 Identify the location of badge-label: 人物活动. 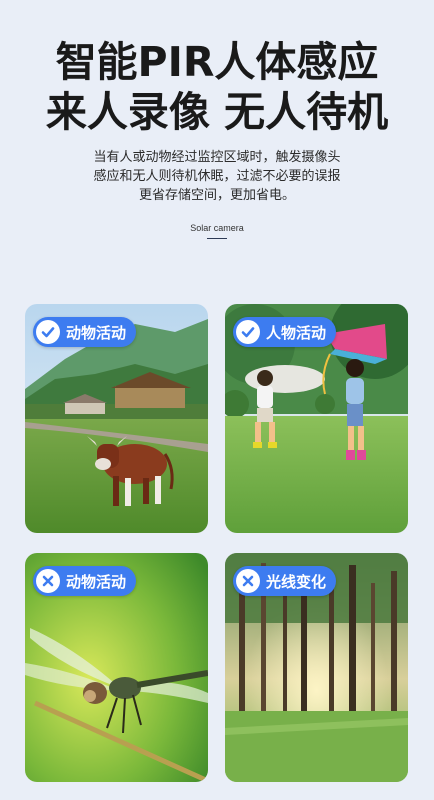
(296, 332).